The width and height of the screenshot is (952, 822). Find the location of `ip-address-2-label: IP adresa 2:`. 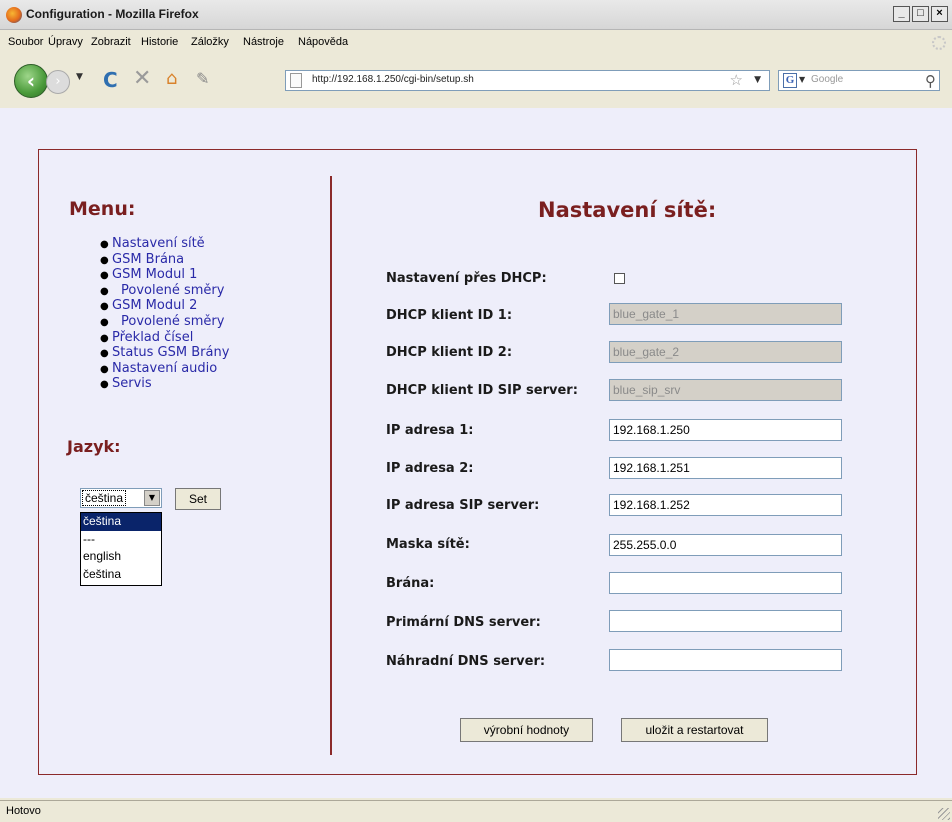

ip-address-2-label: IP adresa 2: is located at coordinates (430, 468).